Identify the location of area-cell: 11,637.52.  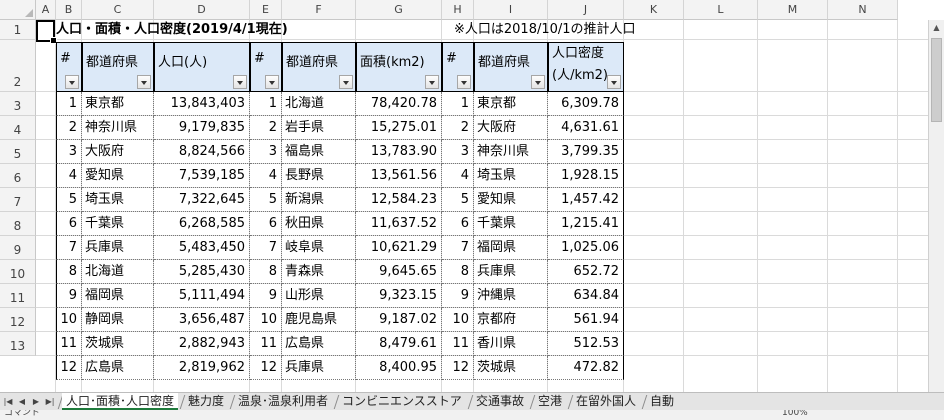
(399, 224).